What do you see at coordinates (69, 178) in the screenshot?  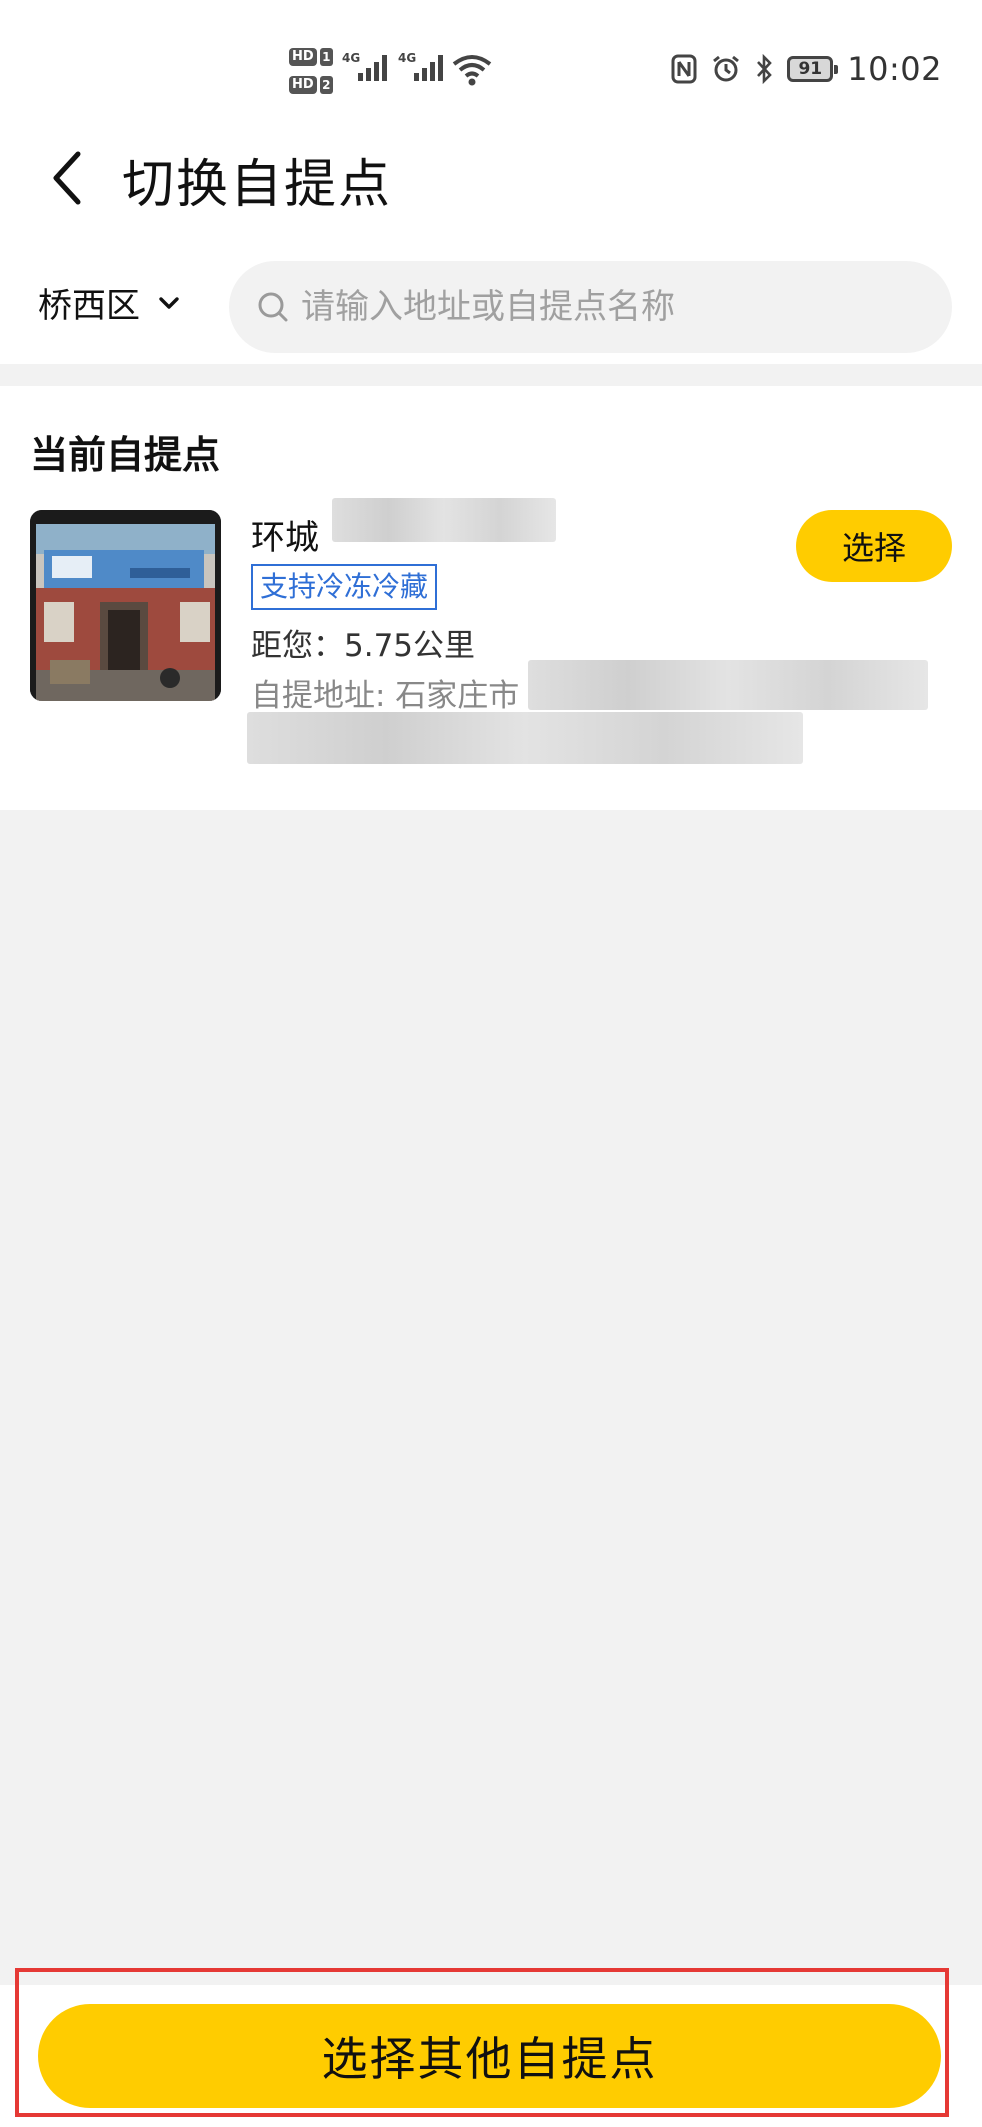 I see `back-arrow-icon` at bounding box center [69, 178].